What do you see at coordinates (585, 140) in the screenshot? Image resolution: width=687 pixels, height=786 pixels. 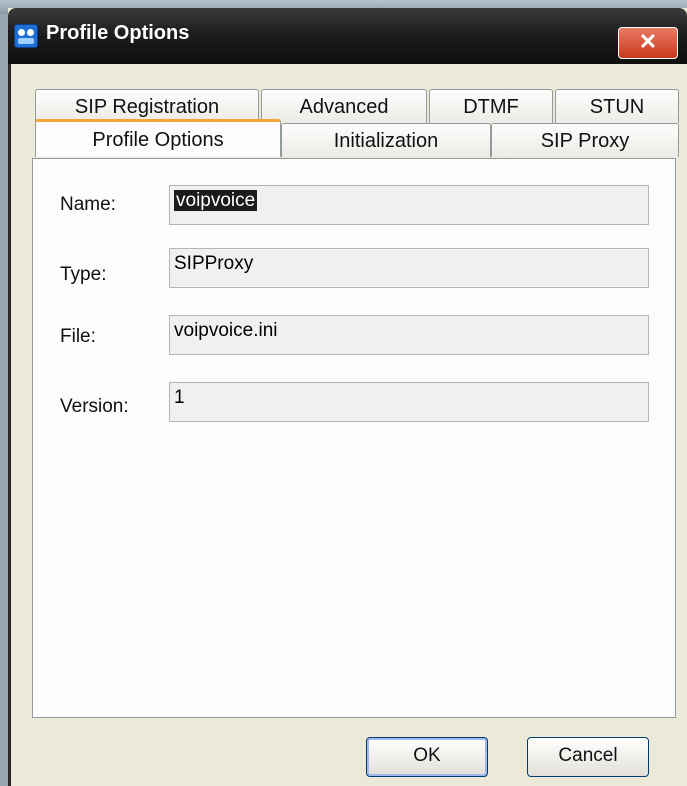 I see `tab-sip-proxy: SIP Proxy` at bounding box center [585, 140].